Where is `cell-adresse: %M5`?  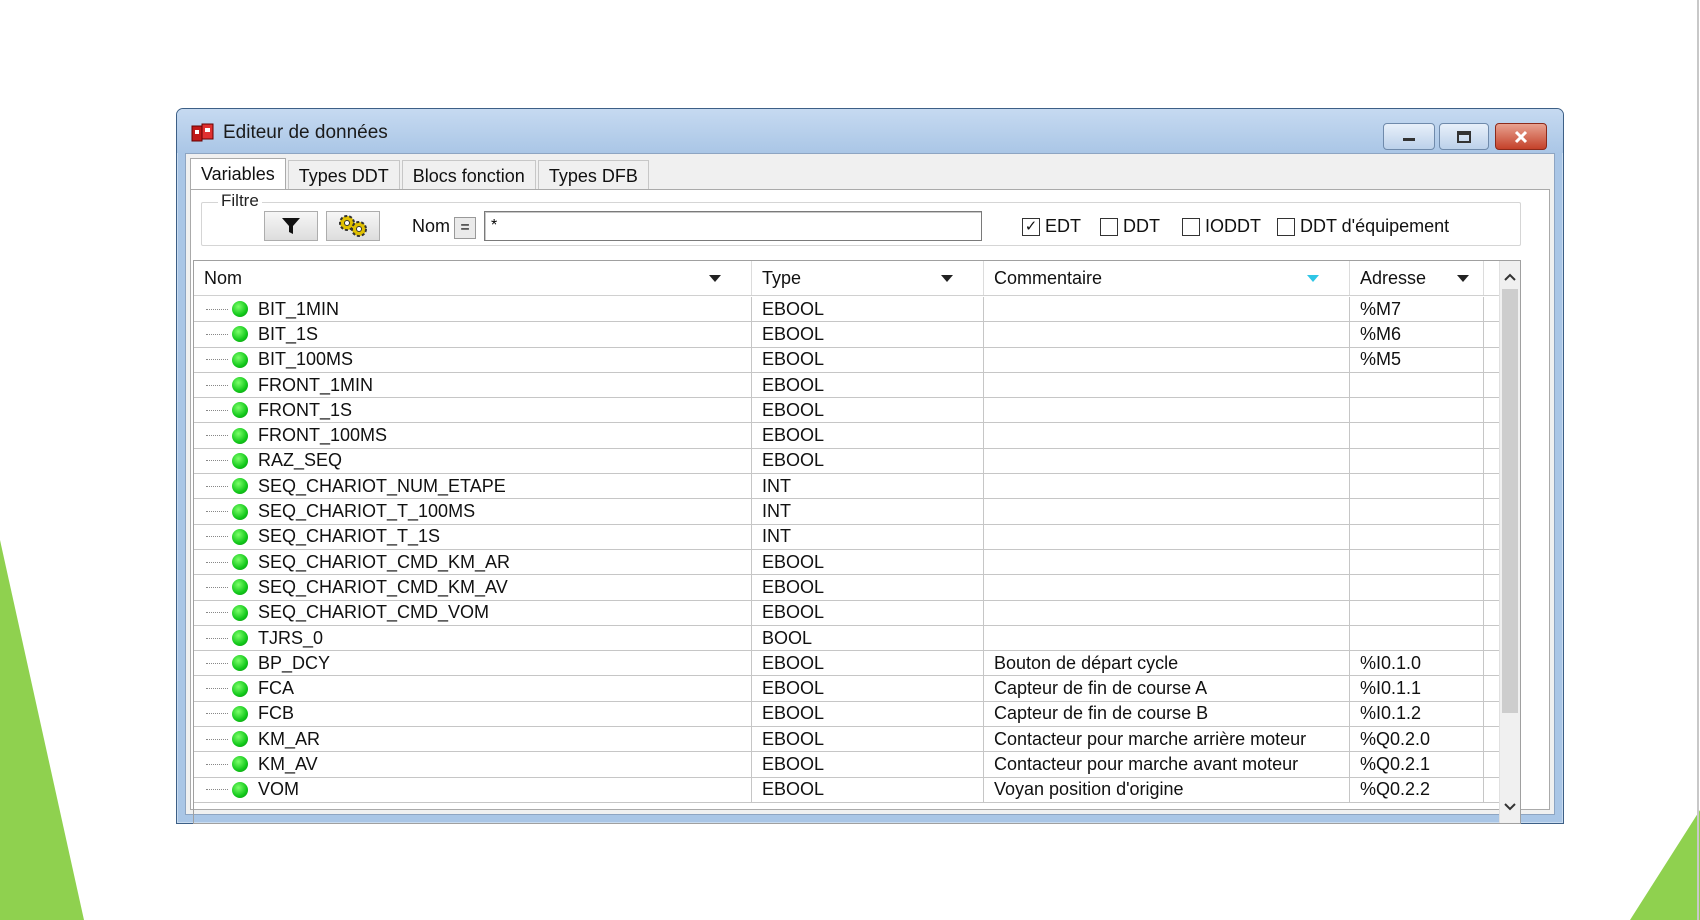 cell-adresse: %M5 is located at coordinates (1417, 359).